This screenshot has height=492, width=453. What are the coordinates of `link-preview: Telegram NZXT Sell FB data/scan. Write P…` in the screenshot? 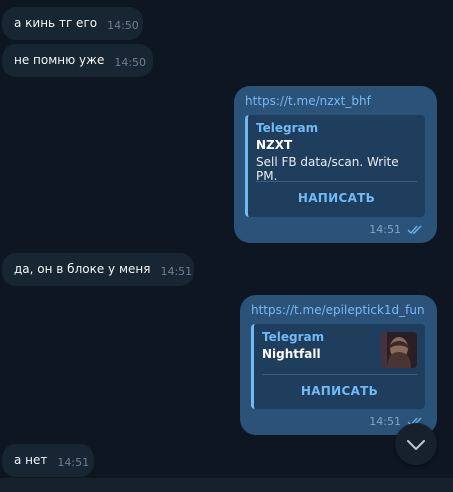 It's located at (335, 166).